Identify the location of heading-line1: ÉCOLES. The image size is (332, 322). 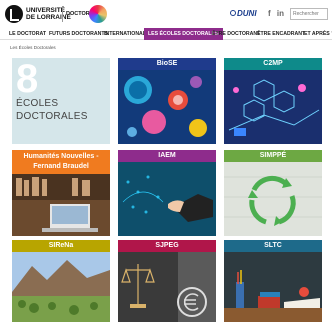
(37, 103).